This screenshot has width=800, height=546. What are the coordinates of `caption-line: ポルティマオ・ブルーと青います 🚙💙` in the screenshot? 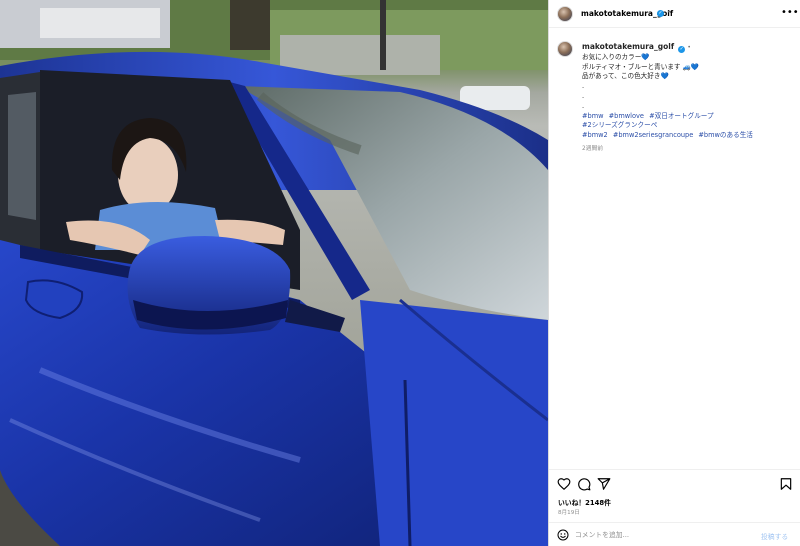 It's located at (641, 66).